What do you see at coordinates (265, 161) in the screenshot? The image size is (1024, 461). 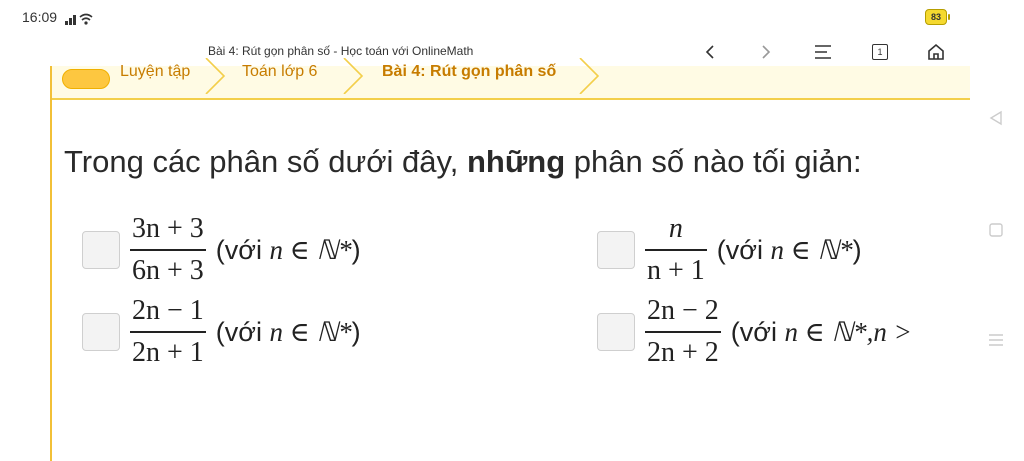 I see `question-pre: Trong các phân số dưới đây,` at bounding box center [265, 161].